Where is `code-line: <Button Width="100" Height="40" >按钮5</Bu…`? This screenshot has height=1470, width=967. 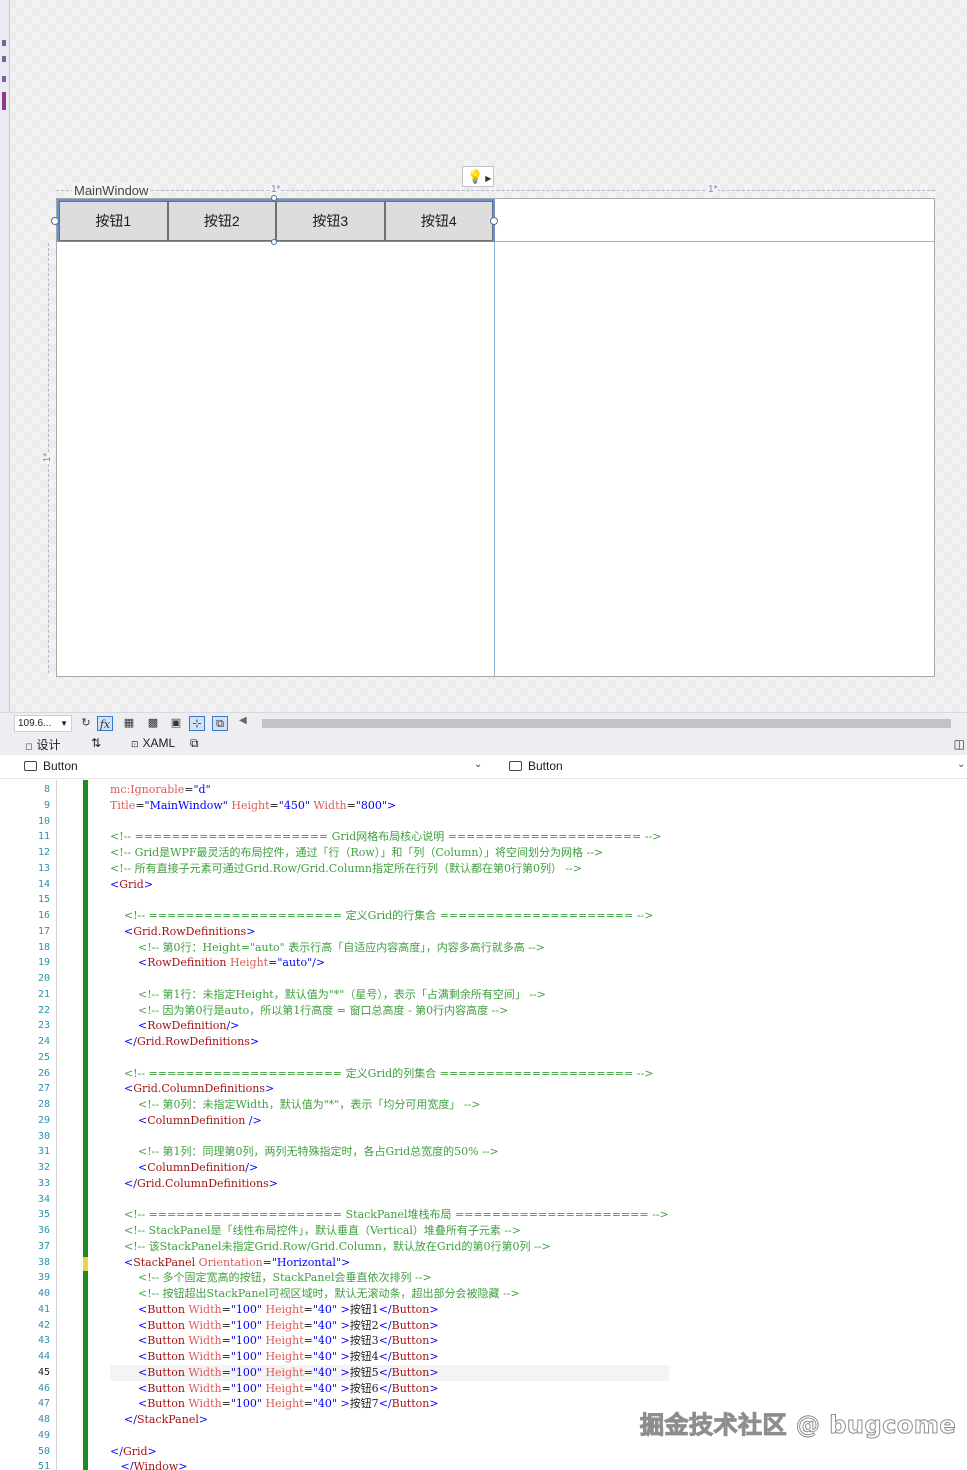
code-line: <Button Width="100" Height="40" >按钮5</Bu… is located at coordinates (389, 1372).